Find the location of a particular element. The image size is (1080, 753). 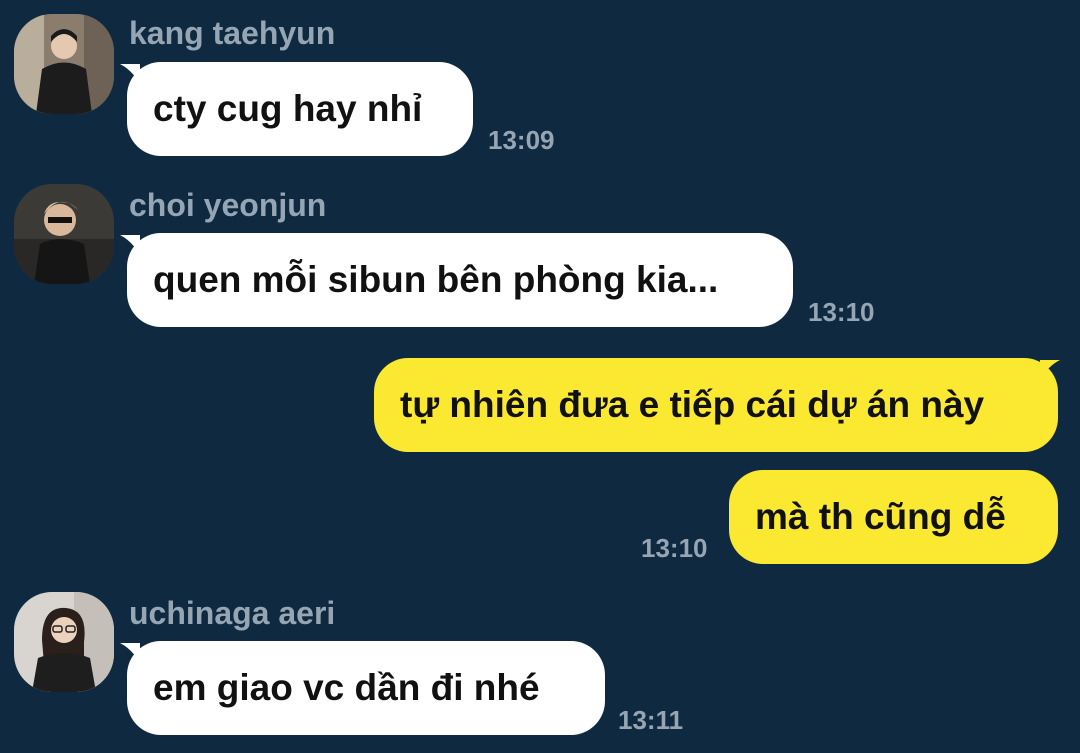

avatar-choi-yeonjun is located at coordinates (64, 234).